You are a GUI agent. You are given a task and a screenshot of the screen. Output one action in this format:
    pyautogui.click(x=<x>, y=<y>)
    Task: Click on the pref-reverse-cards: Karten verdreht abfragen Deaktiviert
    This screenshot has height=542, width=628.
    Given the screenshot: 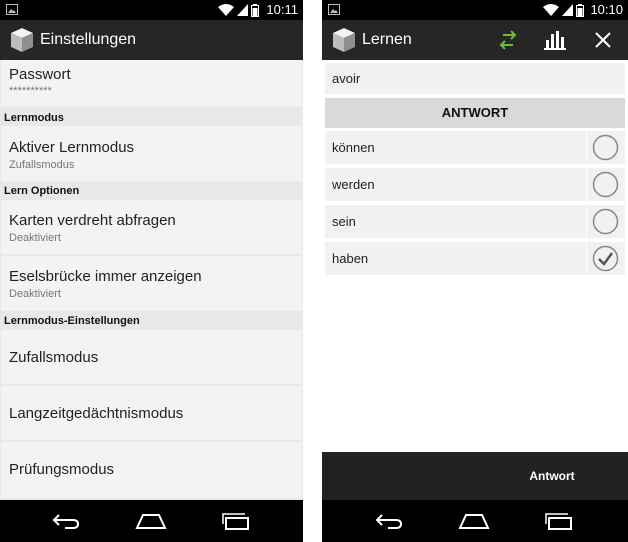 What is the action you would take?
    pyautogui.click(x=151, y=227)
    